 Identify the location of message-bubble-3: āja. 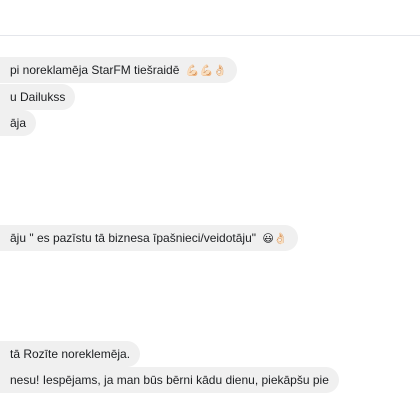
(18, 123).